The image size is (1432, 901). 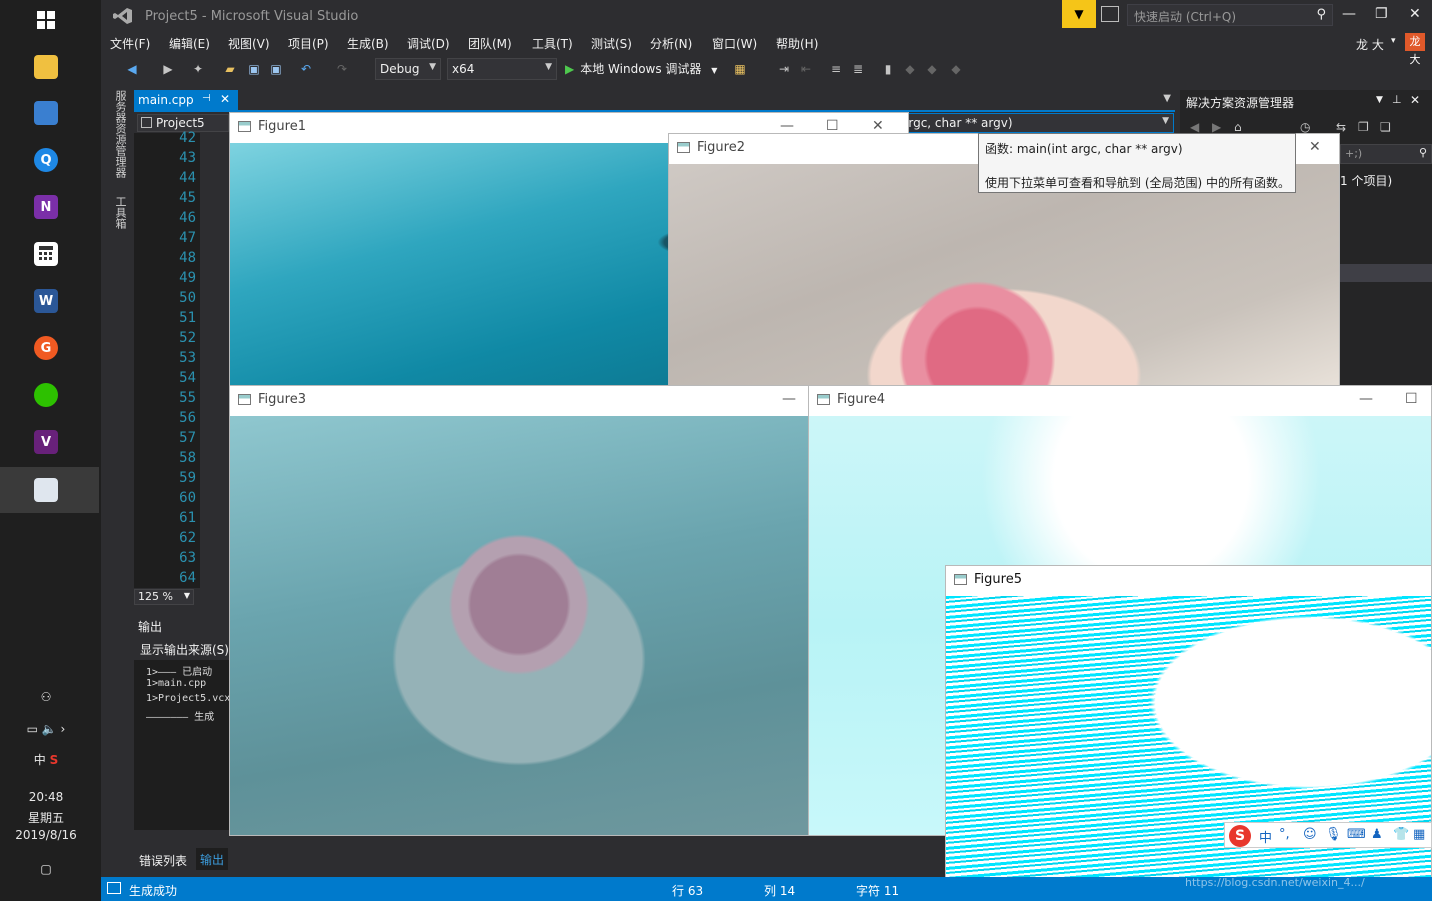 I want to click on menu-test: 测试(S), so click(x=611, y=43).